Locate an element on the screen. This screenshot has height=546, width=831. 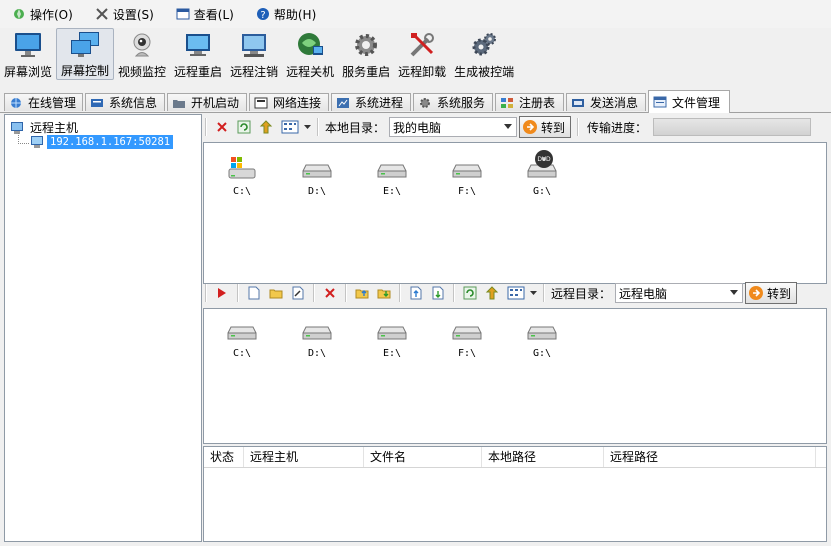
col-remote-path: 远程路径 is located at coordinates (710, 457).